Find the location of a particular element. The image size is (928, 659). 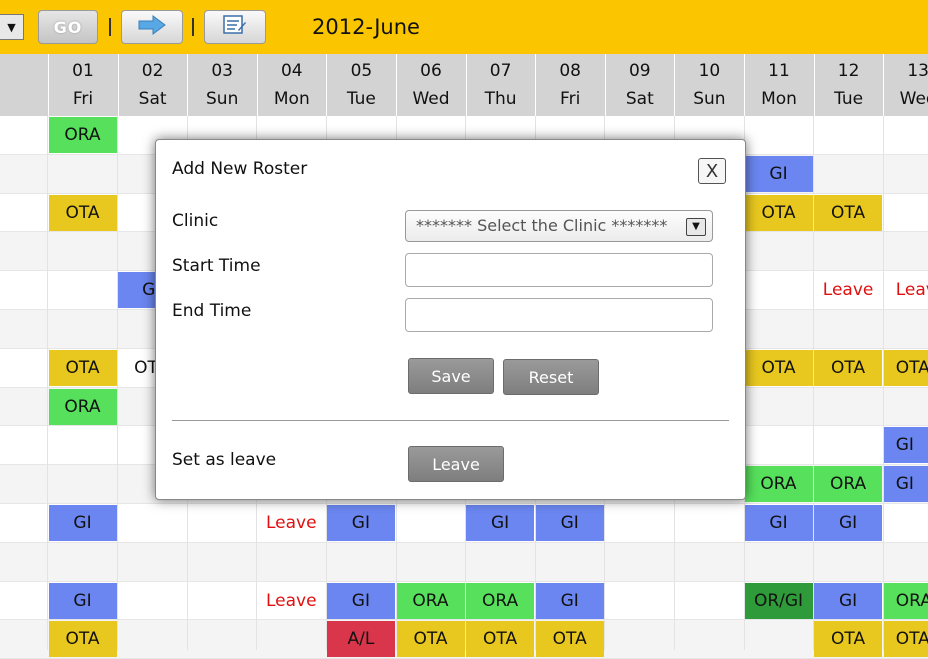

day-header: 12 Tue is located at coordinates (848, 85).